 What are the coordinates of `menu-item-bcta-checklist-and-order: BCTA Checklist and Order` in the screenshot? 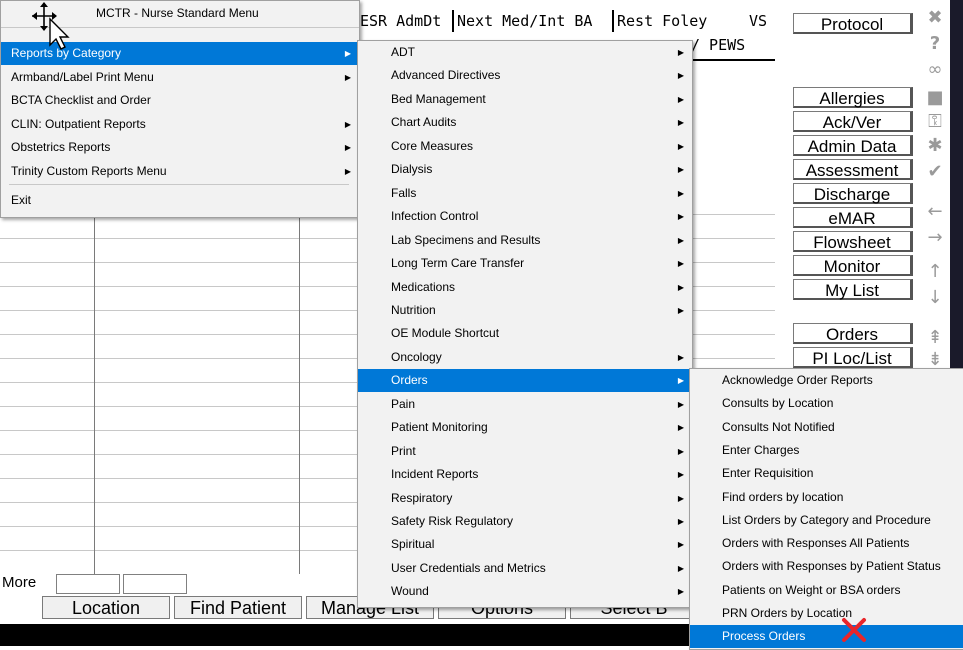 It's located at (180, 100).